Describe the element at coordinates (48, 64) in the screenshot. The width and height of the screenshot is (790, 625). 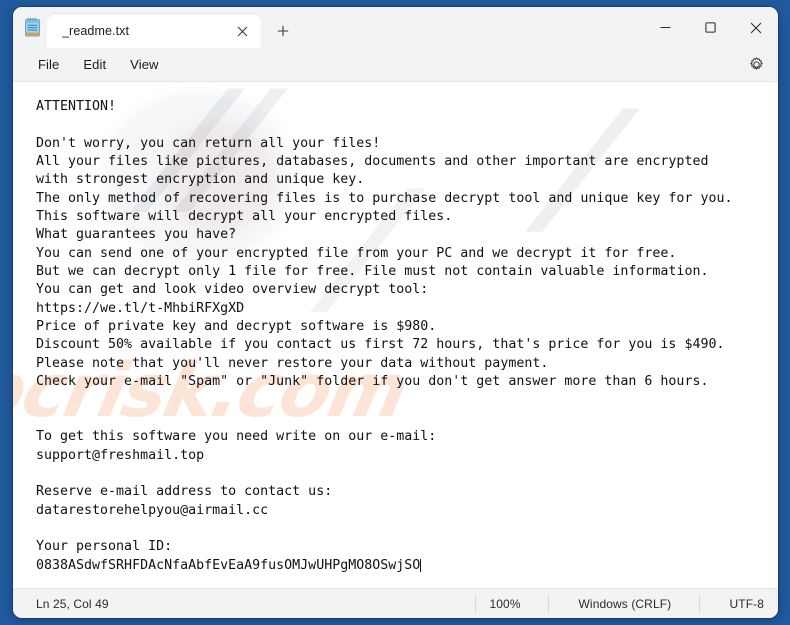
I see `menu-file: File` at that location.